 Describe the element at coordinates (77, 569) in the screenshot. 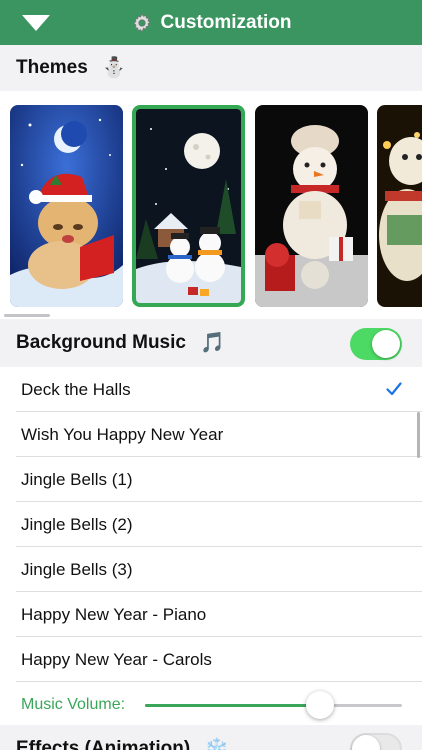

I see `track-title: Jingle Bells (3)` at that location.